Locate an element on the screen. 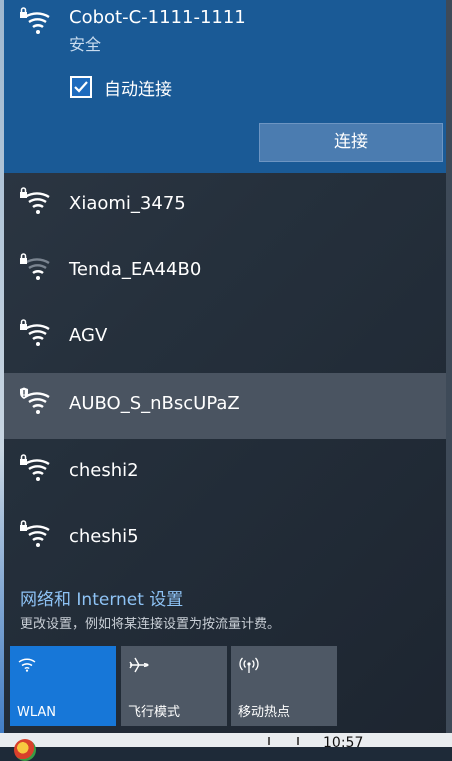  network-name: Xiaomi_3475 is located at coordinates (127, 203).